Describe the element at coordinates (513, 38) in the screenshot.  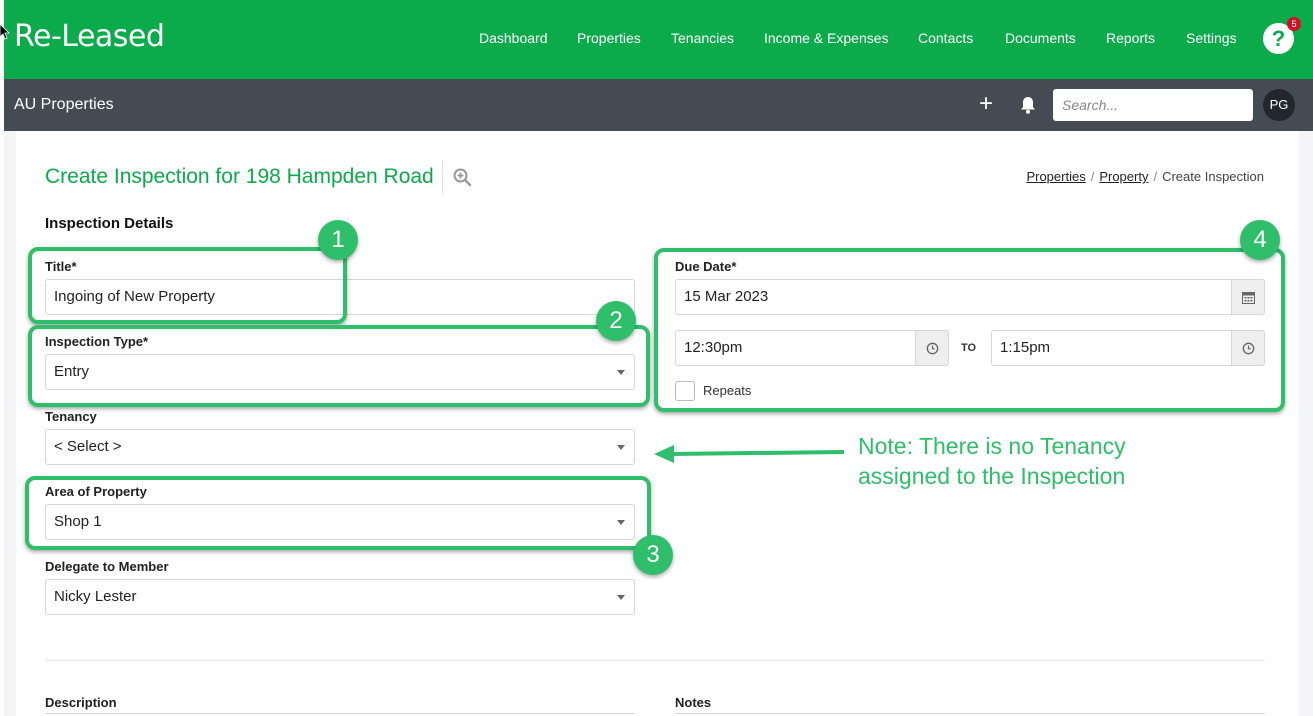
I see `nav-dashboard: Dashboard` at that location.